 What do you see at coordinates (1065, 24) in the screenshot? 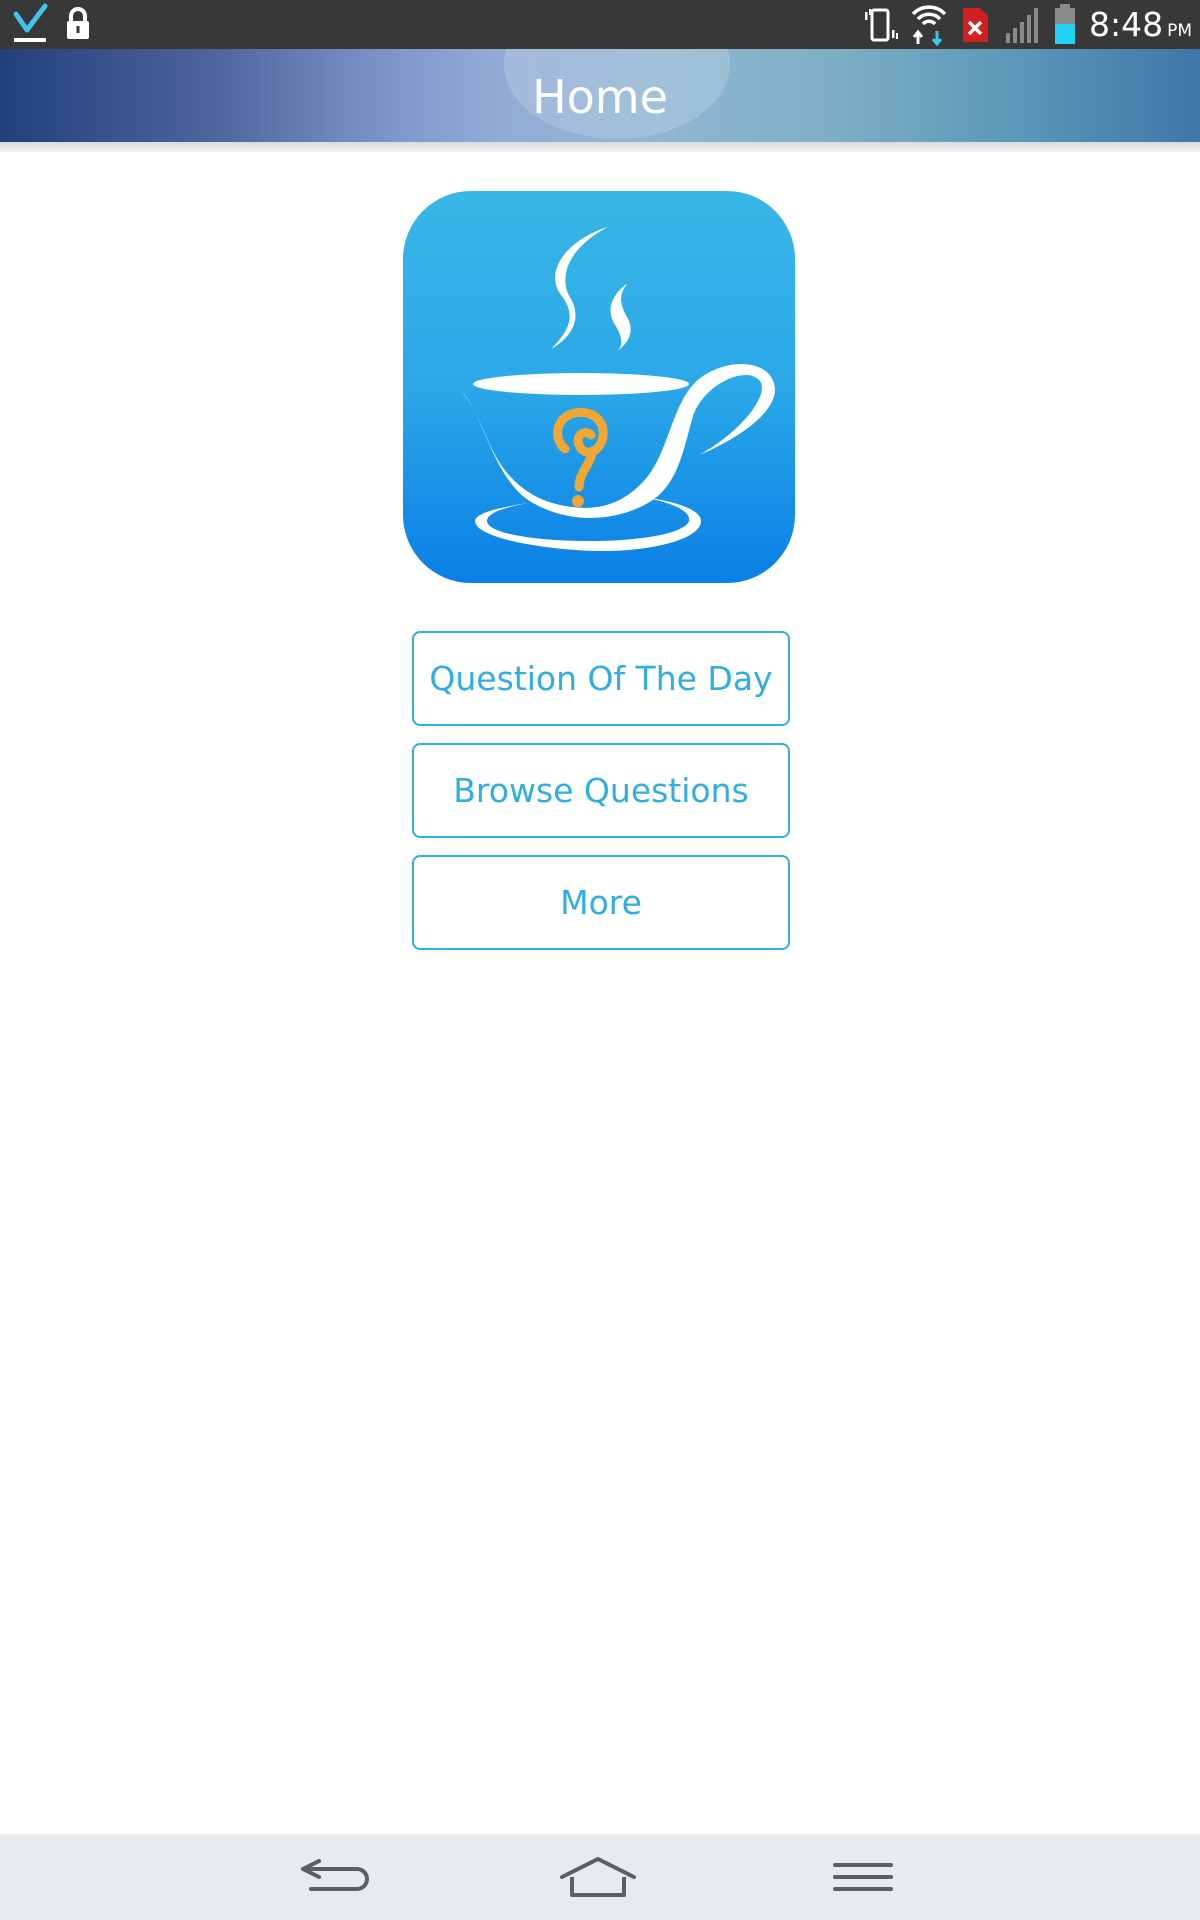
I see `battery-icon` at bounding box center [1065, 24].